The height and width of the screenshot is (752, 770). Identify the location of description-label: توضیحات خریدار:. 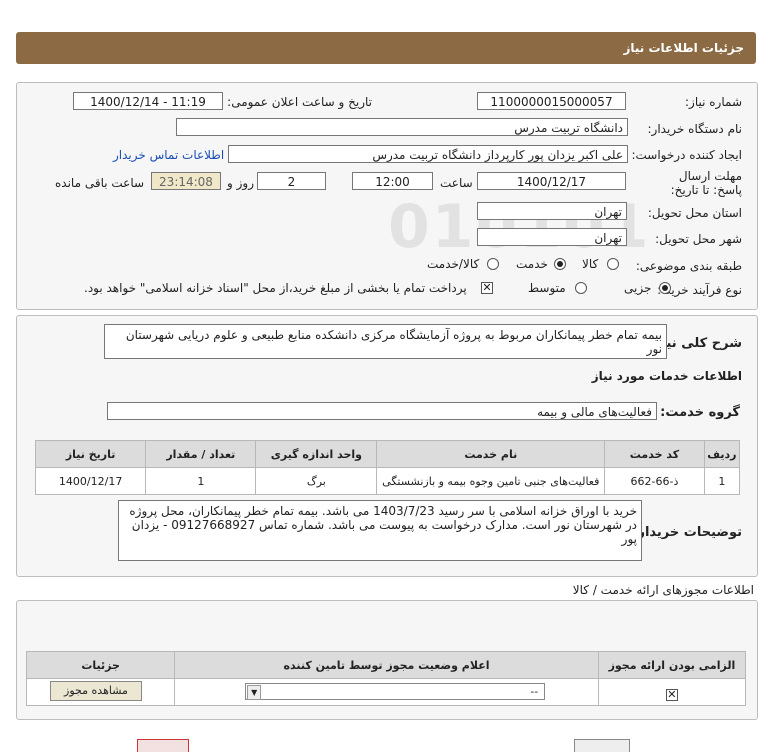
(687, 532).